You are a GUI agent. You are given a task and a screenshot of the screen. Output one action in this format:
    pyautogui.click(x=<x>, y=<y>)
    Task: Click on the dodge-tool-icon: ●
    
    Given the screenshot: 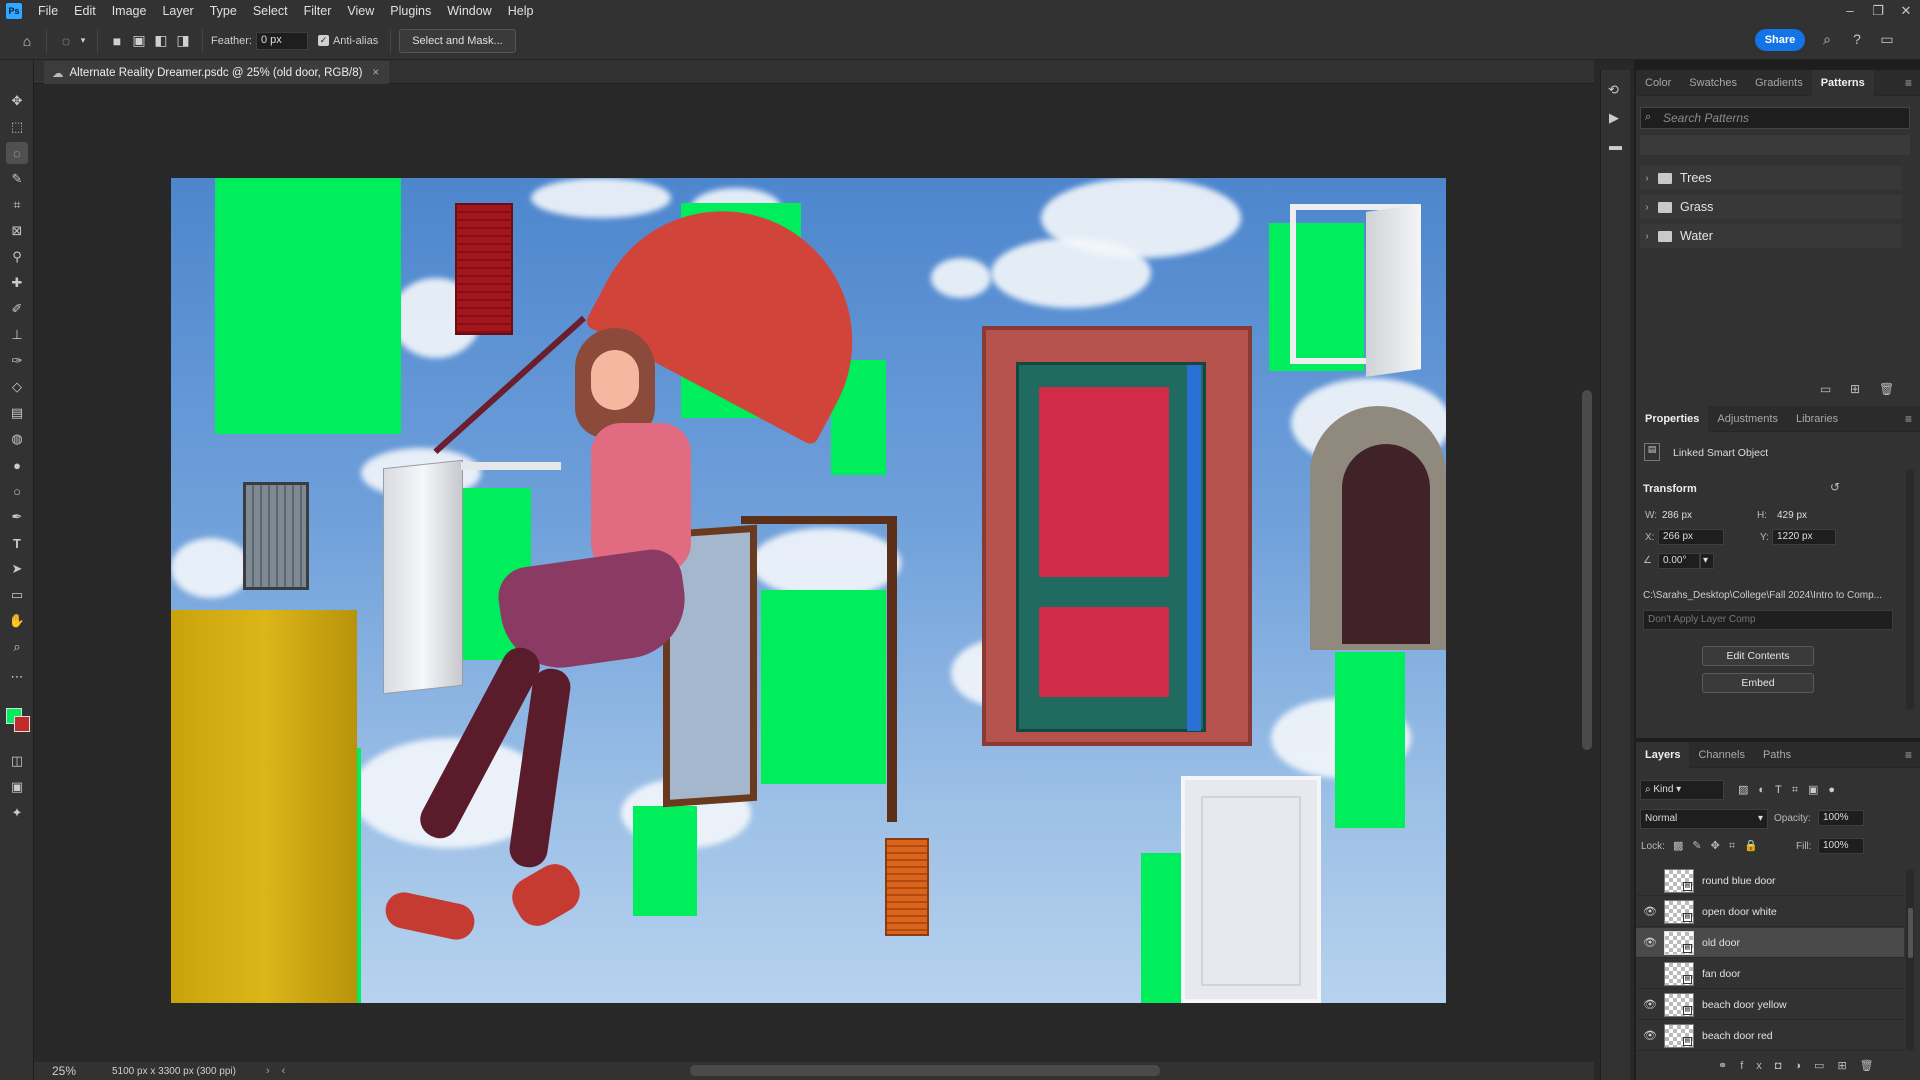 What is the action you would take?
    pyautogui.click(x=17, y=465)
    